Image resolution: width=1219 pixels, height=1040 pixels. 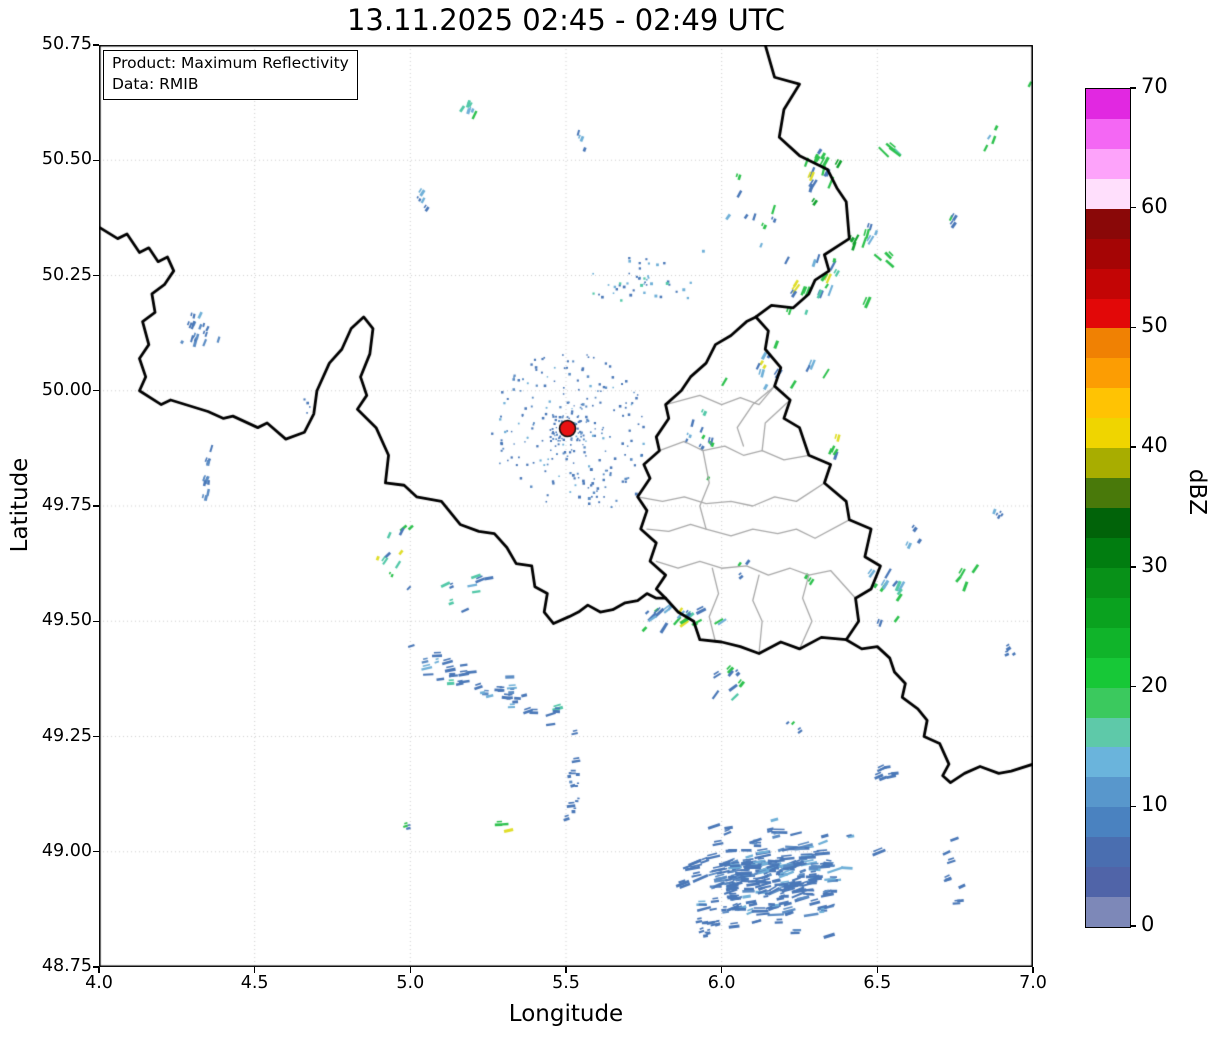 What do you see at coordinates (1197, 492) in the screenshot?
I see `colorbar-axis-label: dBZ` at bounding box center [1197, 492].